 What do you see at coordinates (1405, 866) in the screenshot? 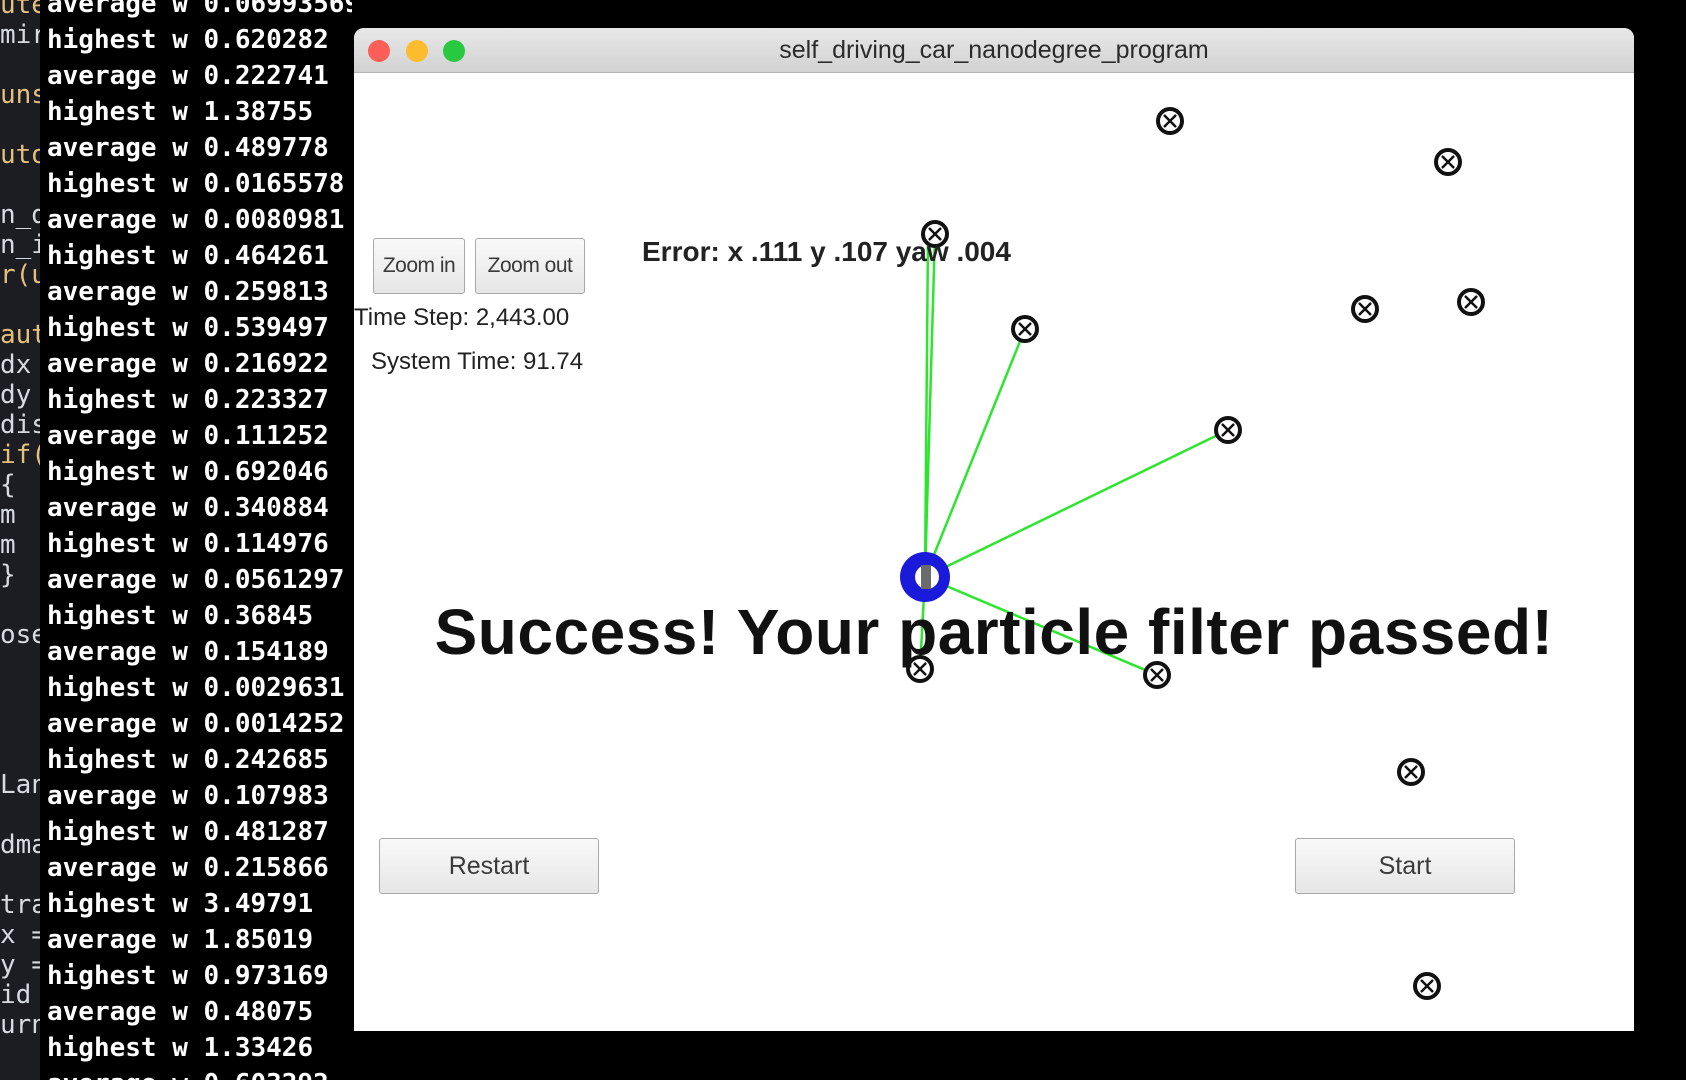
I see `start-button: Start` at bounding box center [1405, 866].